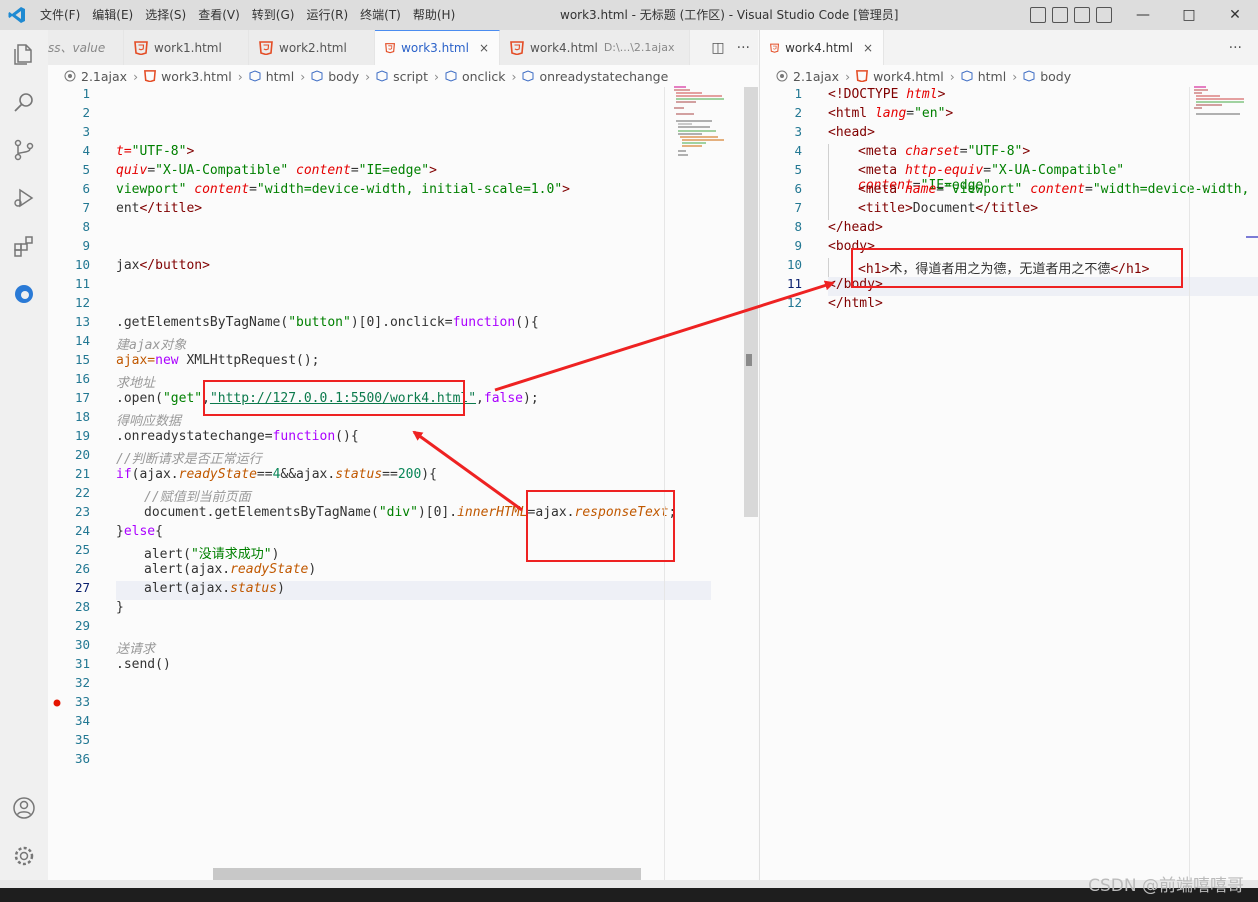  I want to click on breadcrumb-item: onreadystatechange, so click(595, 76).